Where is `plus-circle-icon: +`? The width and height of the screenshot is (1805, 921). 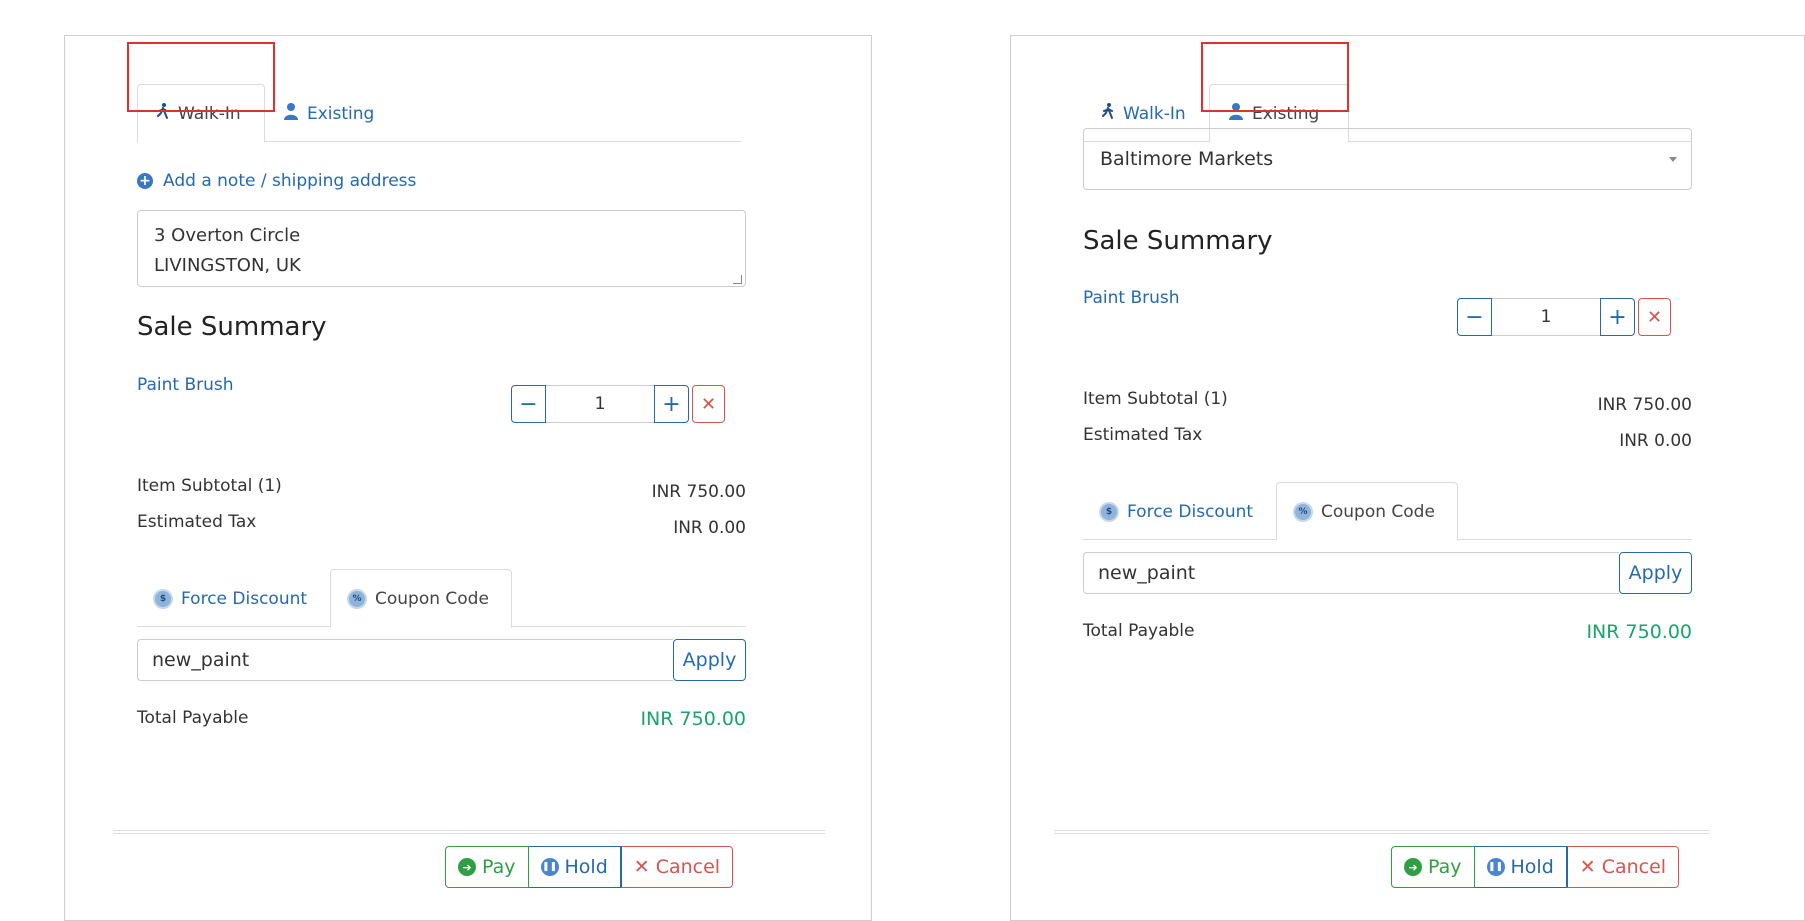
plus-circle-icon: + is located at coordinates (145, 181).